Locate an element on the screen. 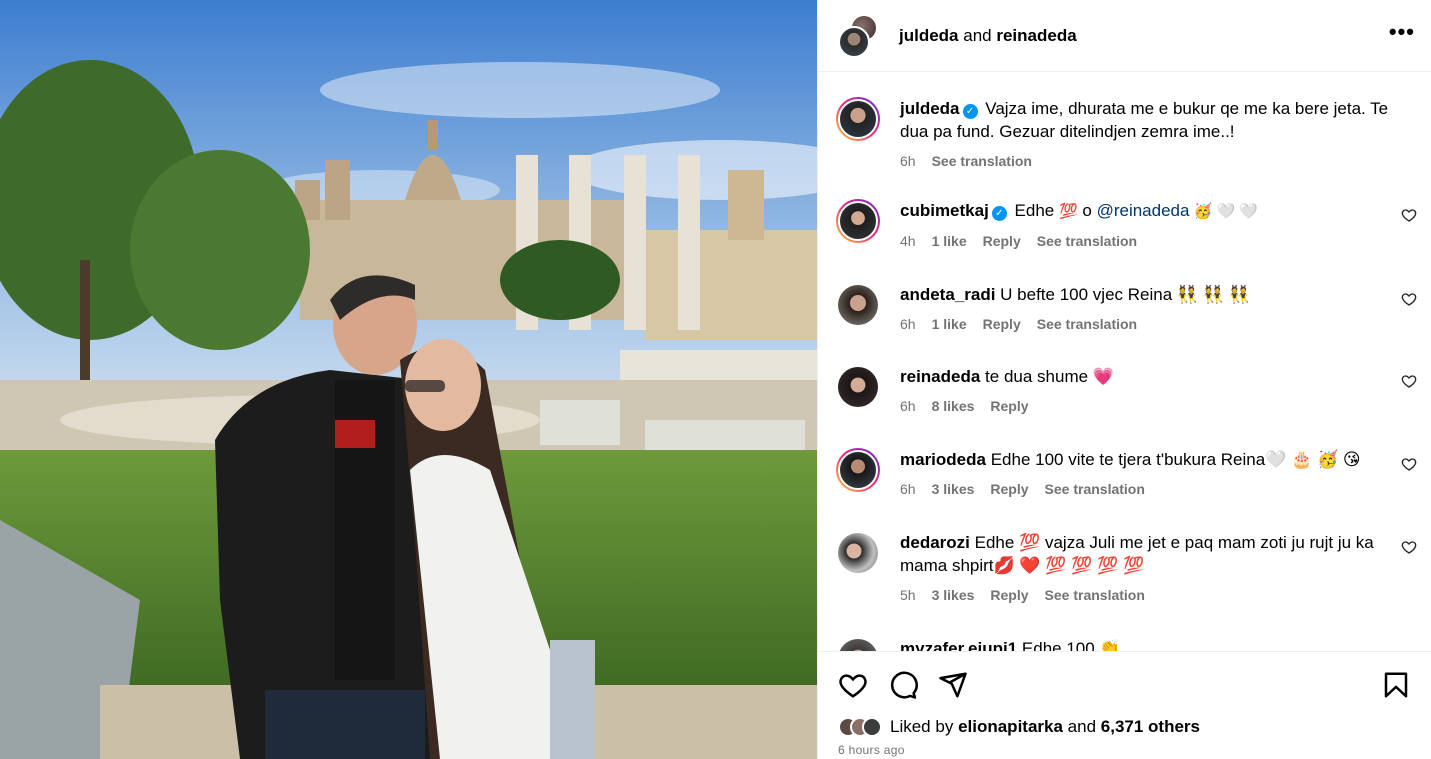 The image size is (1431, 759). liked-and: and is located at coordinates (1082, 726).